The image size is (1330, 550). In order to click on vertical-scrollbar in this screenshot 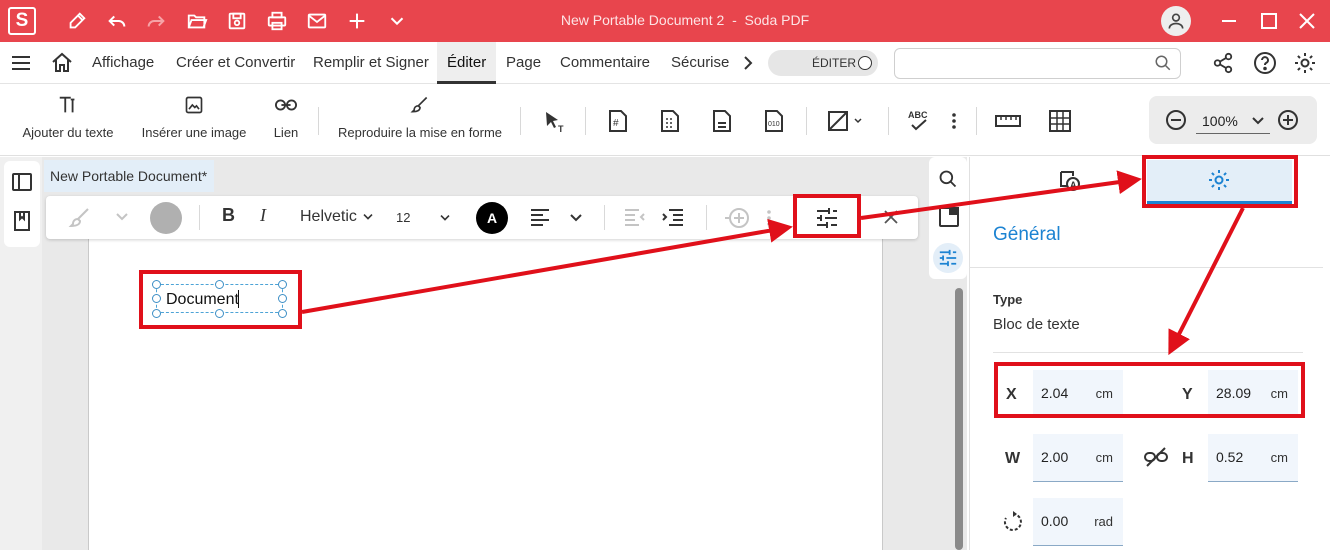, I will do `click(959, 419)`.